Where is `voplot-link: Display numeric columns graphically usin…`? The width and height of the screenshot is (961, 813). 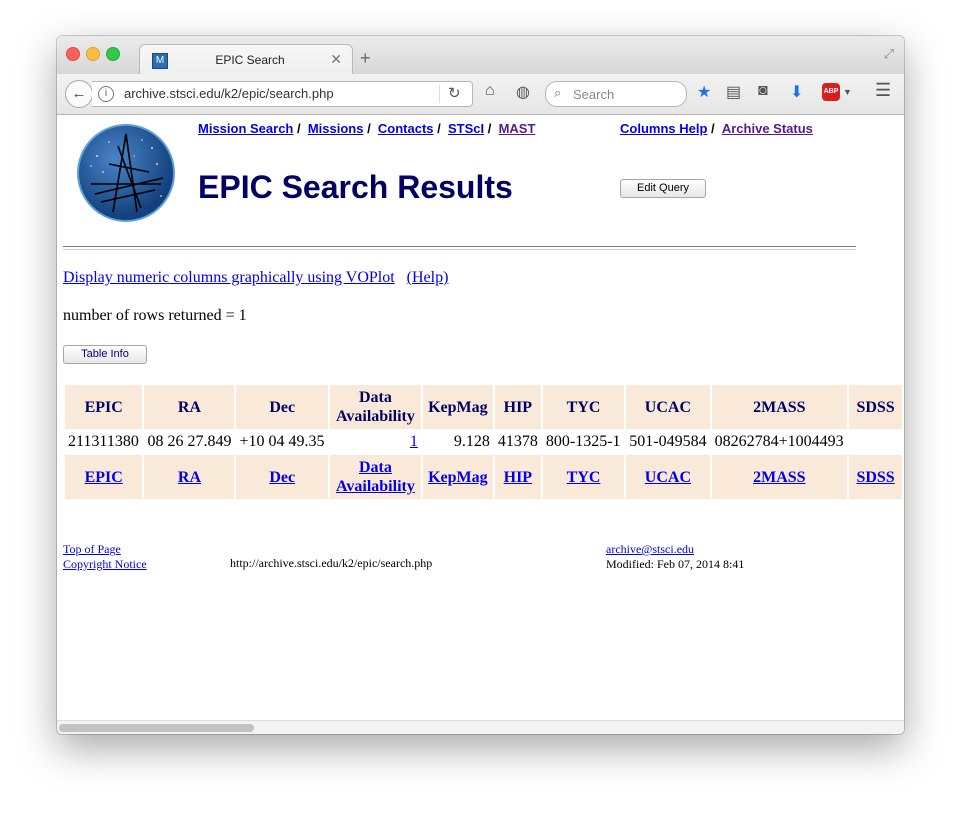 voplot-link: Display numeric columns graphically usin… is located at coordinates (229, 277).